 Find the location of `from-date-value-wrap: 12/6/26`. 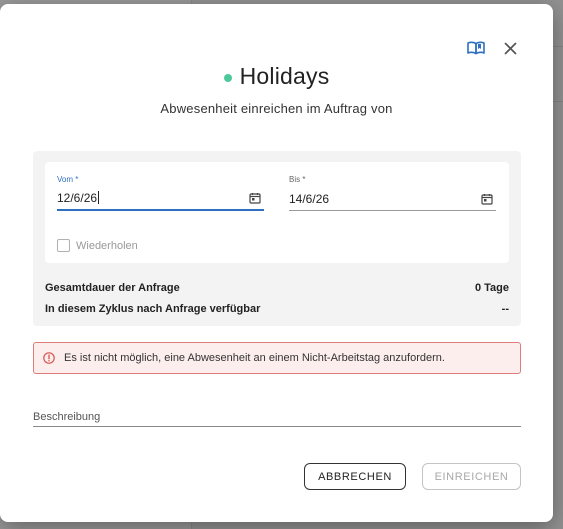

from-date-value-wrap: 12/6/26 is located at coordinates (78, 198).